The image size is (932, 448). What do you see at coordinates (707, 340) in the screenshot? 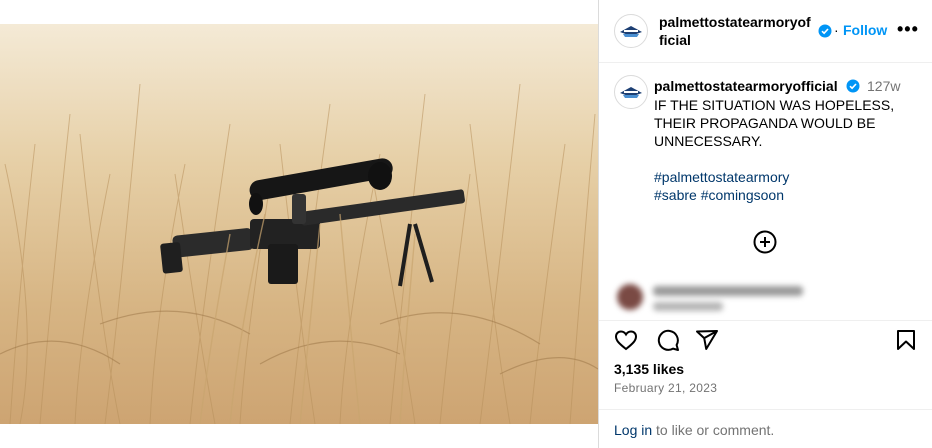
I see `share-icon` at bounding box center [707, 340].